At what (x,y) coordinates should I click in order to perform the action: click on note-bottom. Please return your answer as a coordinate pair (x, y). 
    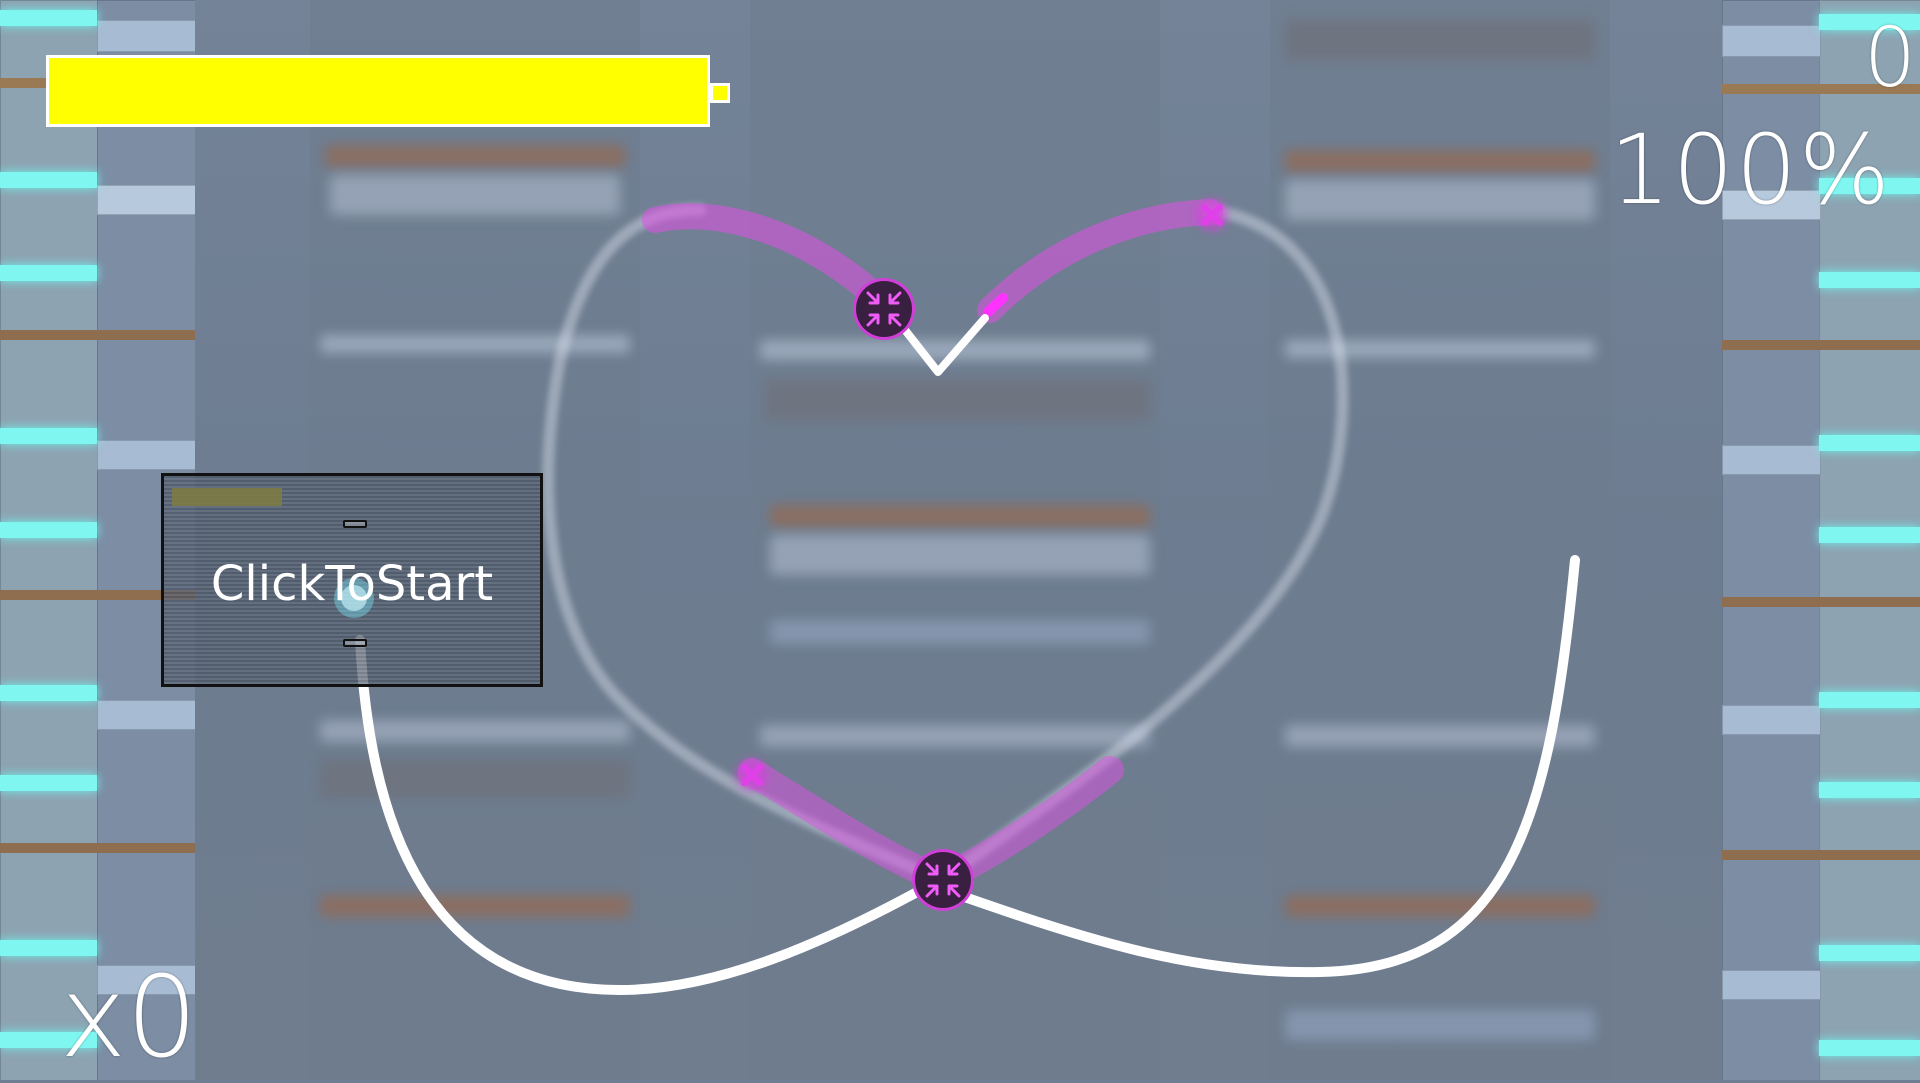
    Looking at the image, I should click on (943, 880).